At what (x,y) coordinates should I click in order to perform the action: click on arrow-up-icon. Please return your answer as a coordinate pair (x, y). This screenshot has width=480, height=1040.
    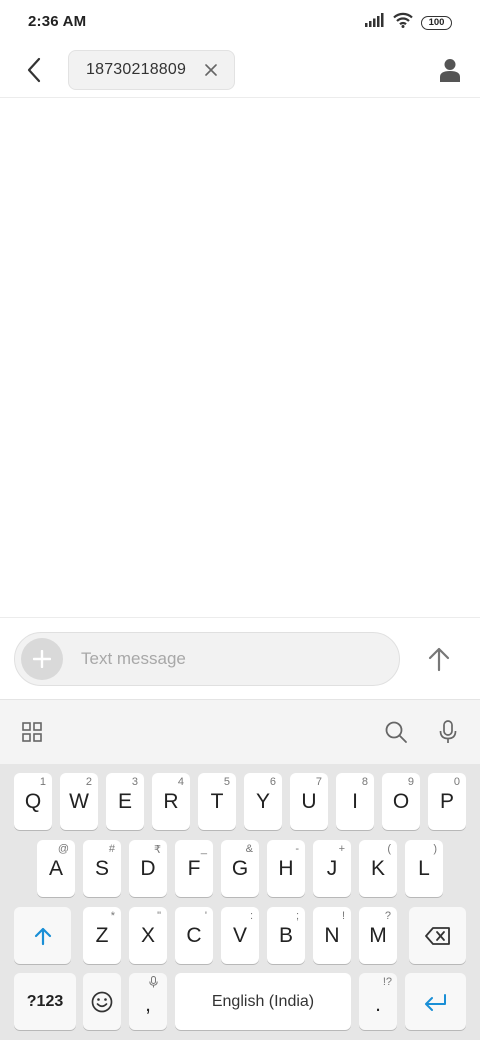
    Looking at the image, I should click on (439, 659).